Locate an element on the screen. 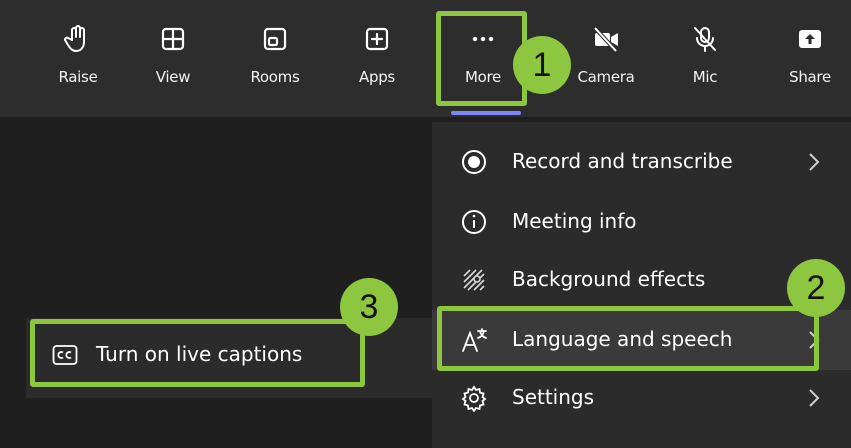 This screenshot has height=448, width=851. raise-hand-icon is located at coordinates (74, 38).